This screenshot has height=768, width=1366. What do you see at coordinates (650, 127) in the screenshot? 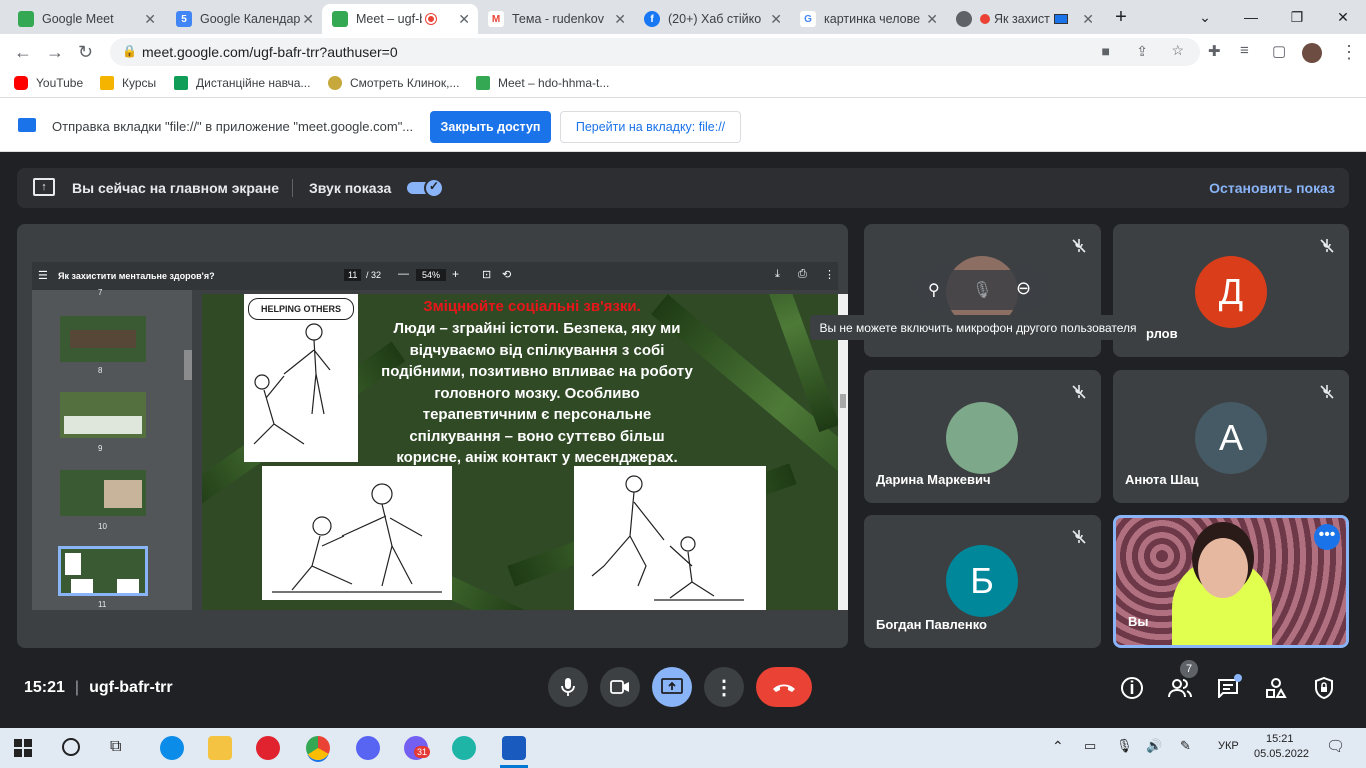
I see `switch-to-tab-button: Перейти на вкладку: file://` at bounding box center [650, 127].